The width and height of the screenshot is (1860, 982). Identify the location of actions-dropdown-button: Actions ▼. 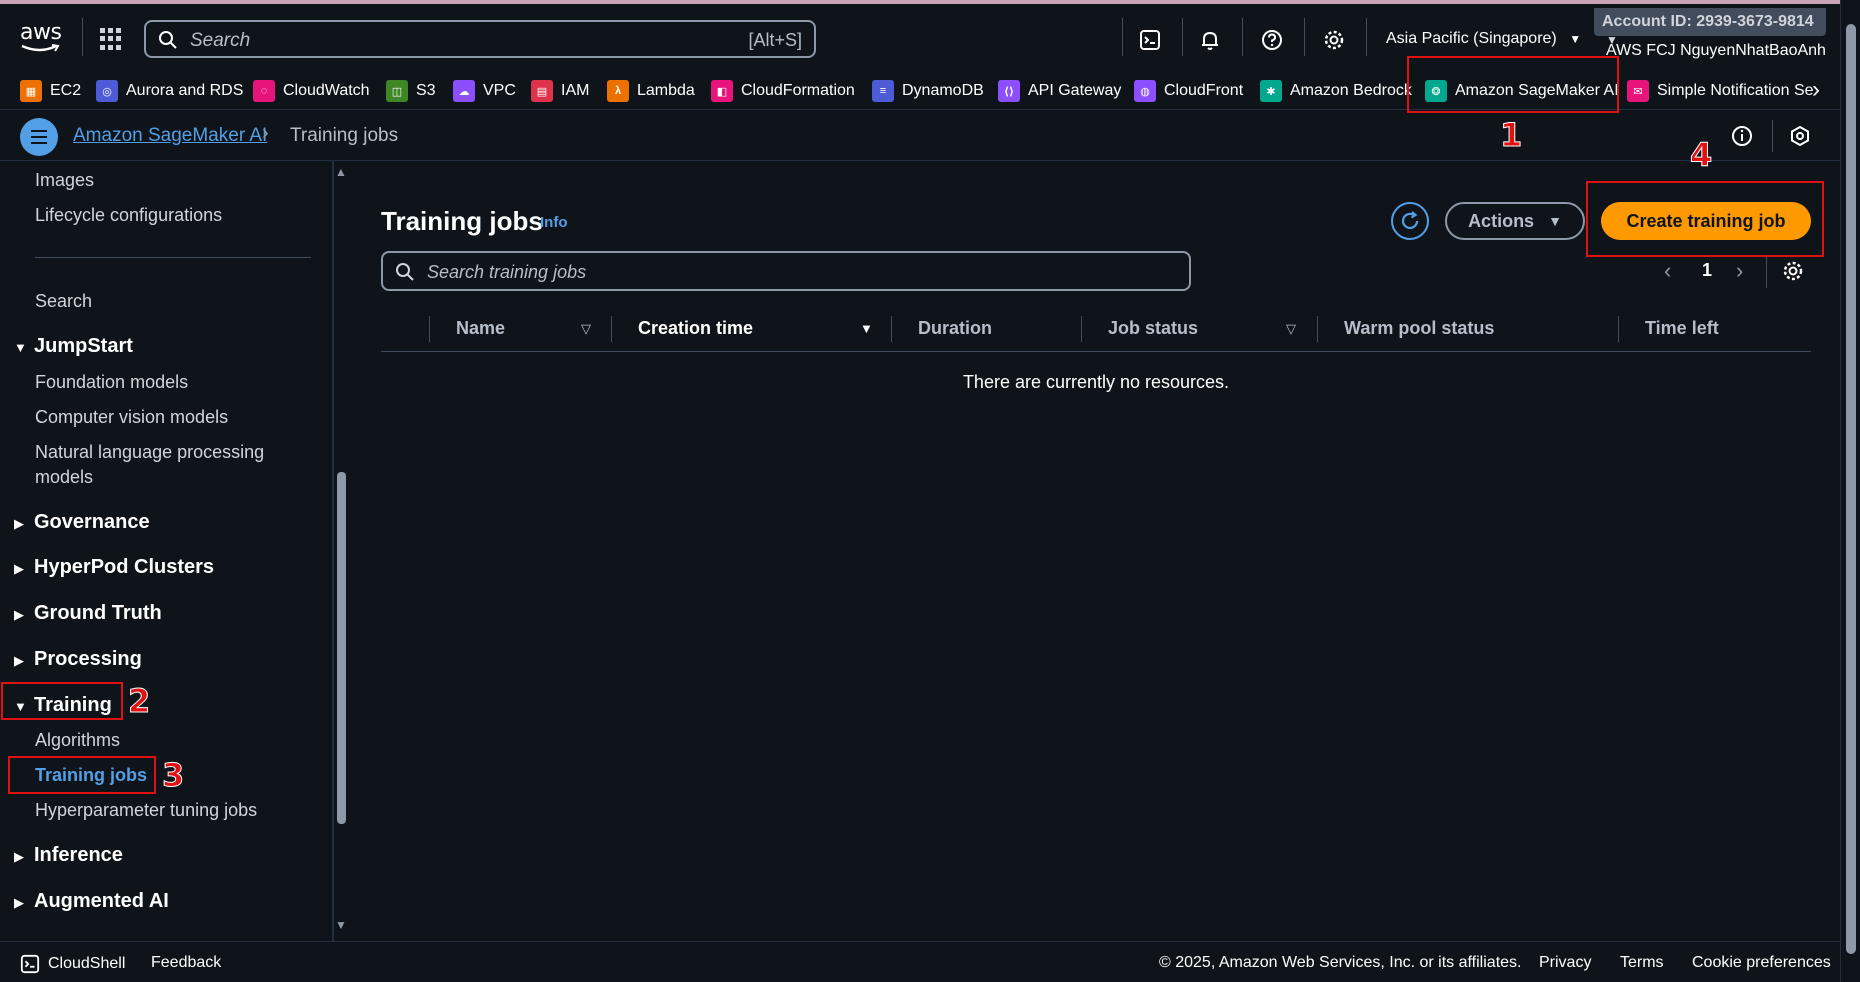
(1515, 221).